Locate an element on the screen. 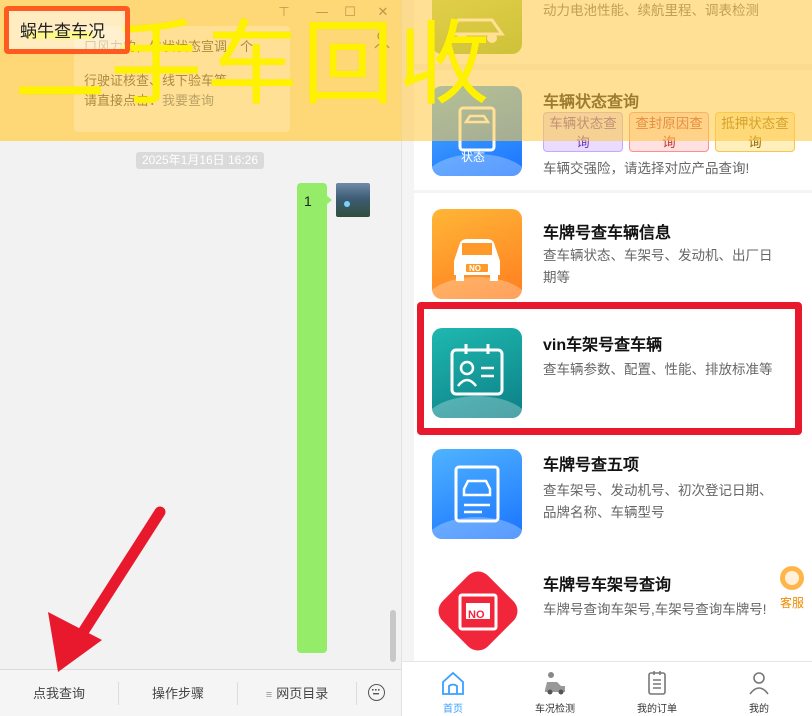  menu-item-steps: 操作步骤 is located at coordinates (178, 693).